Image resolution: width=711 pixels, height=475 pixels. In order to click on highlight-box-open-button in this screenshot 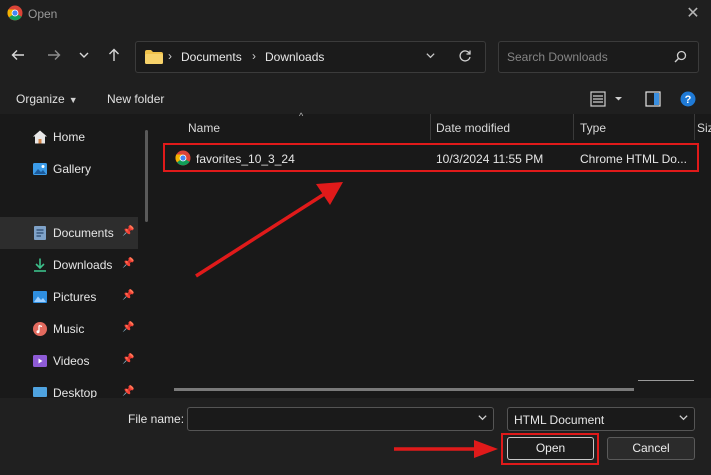, I will do `click(550, 449)`.